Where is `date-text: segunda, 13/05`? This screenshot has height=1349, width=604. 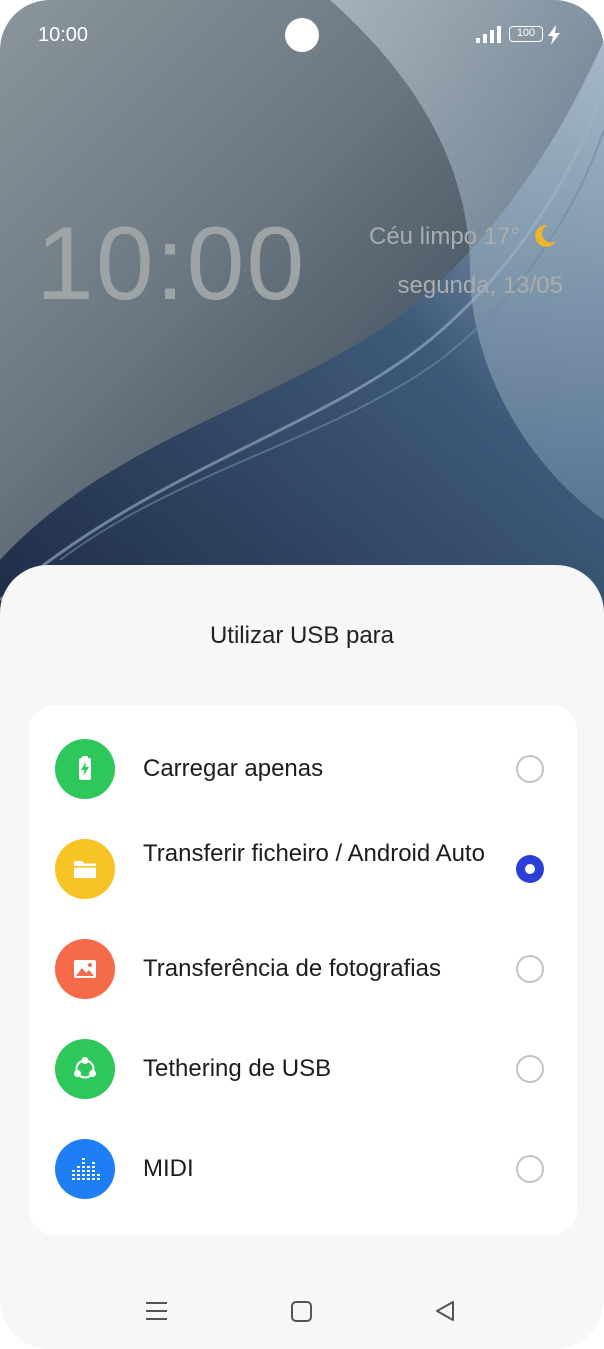 date-text: segunda, 13/05 is located at coordinates (480, 285).